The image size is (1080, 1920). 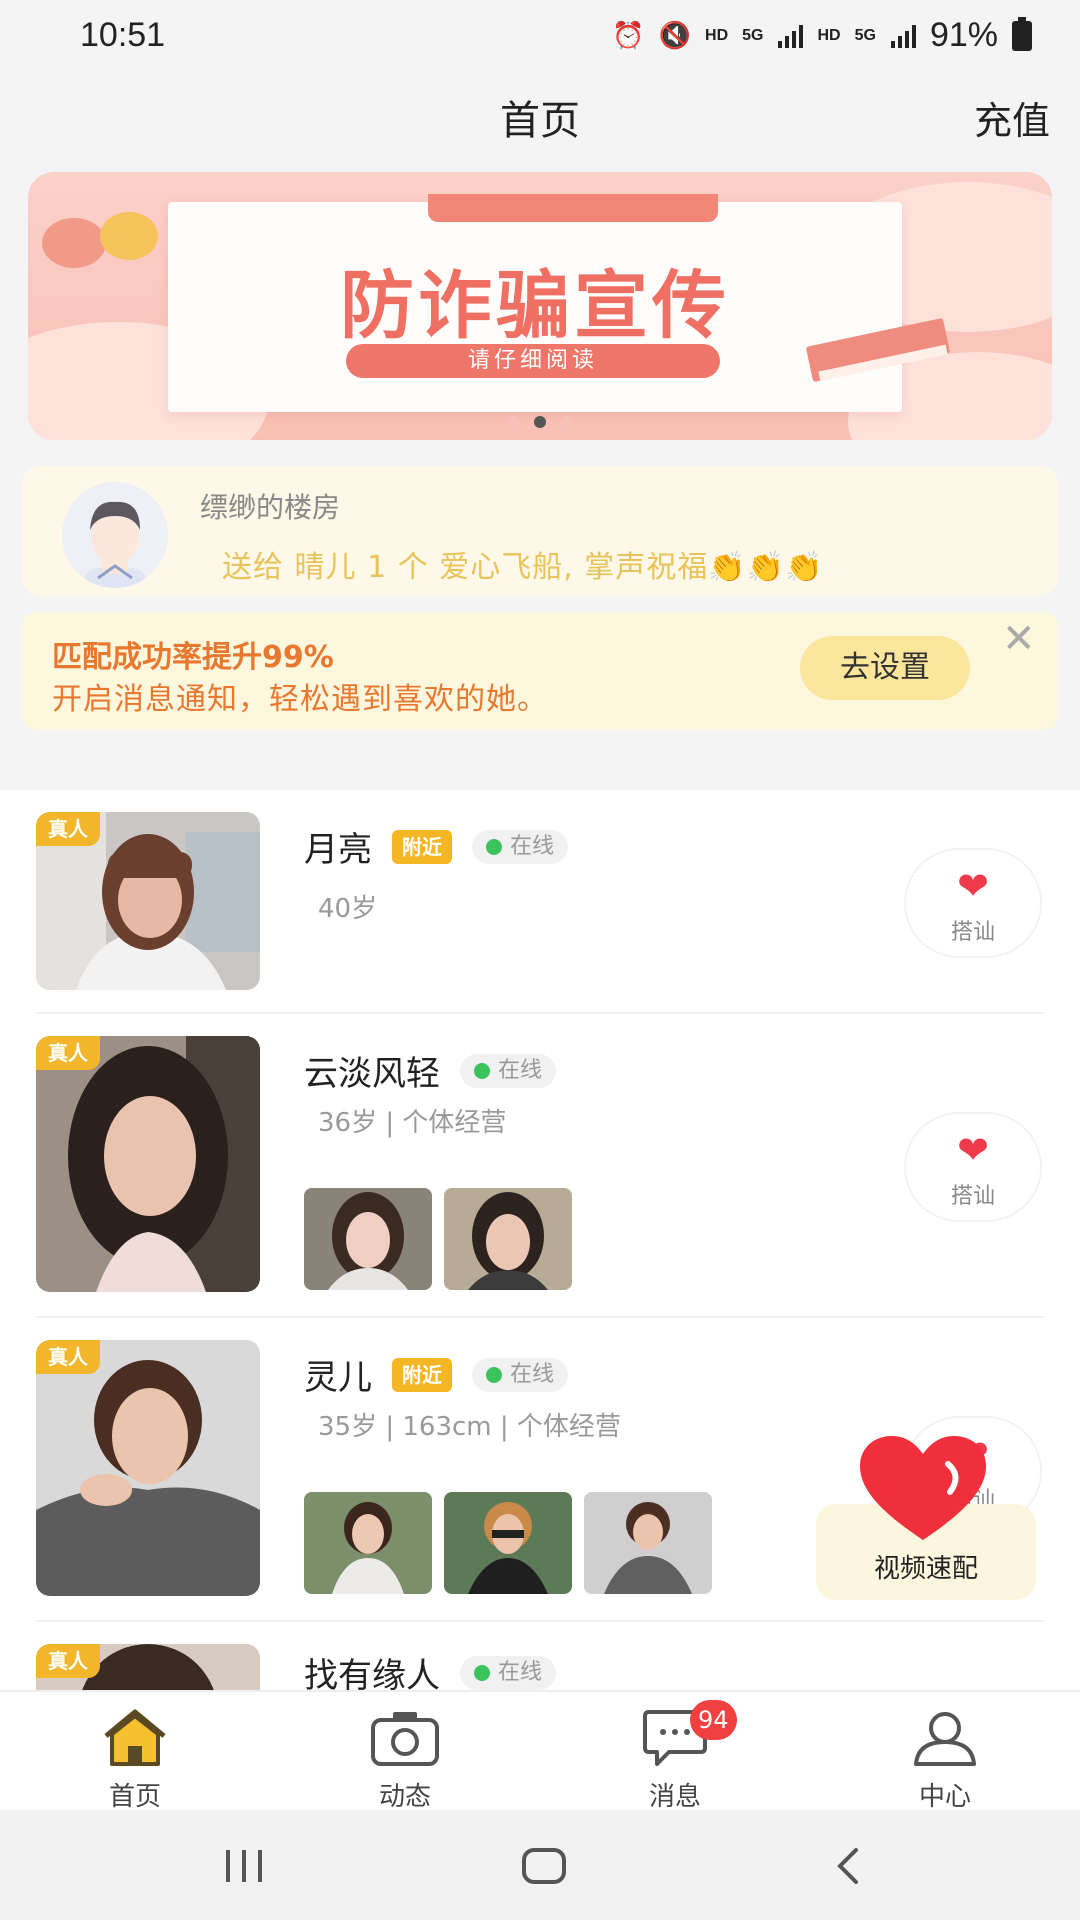 I want to click on name-row: 月亮 附近 在线, so click(x=436, y=846).